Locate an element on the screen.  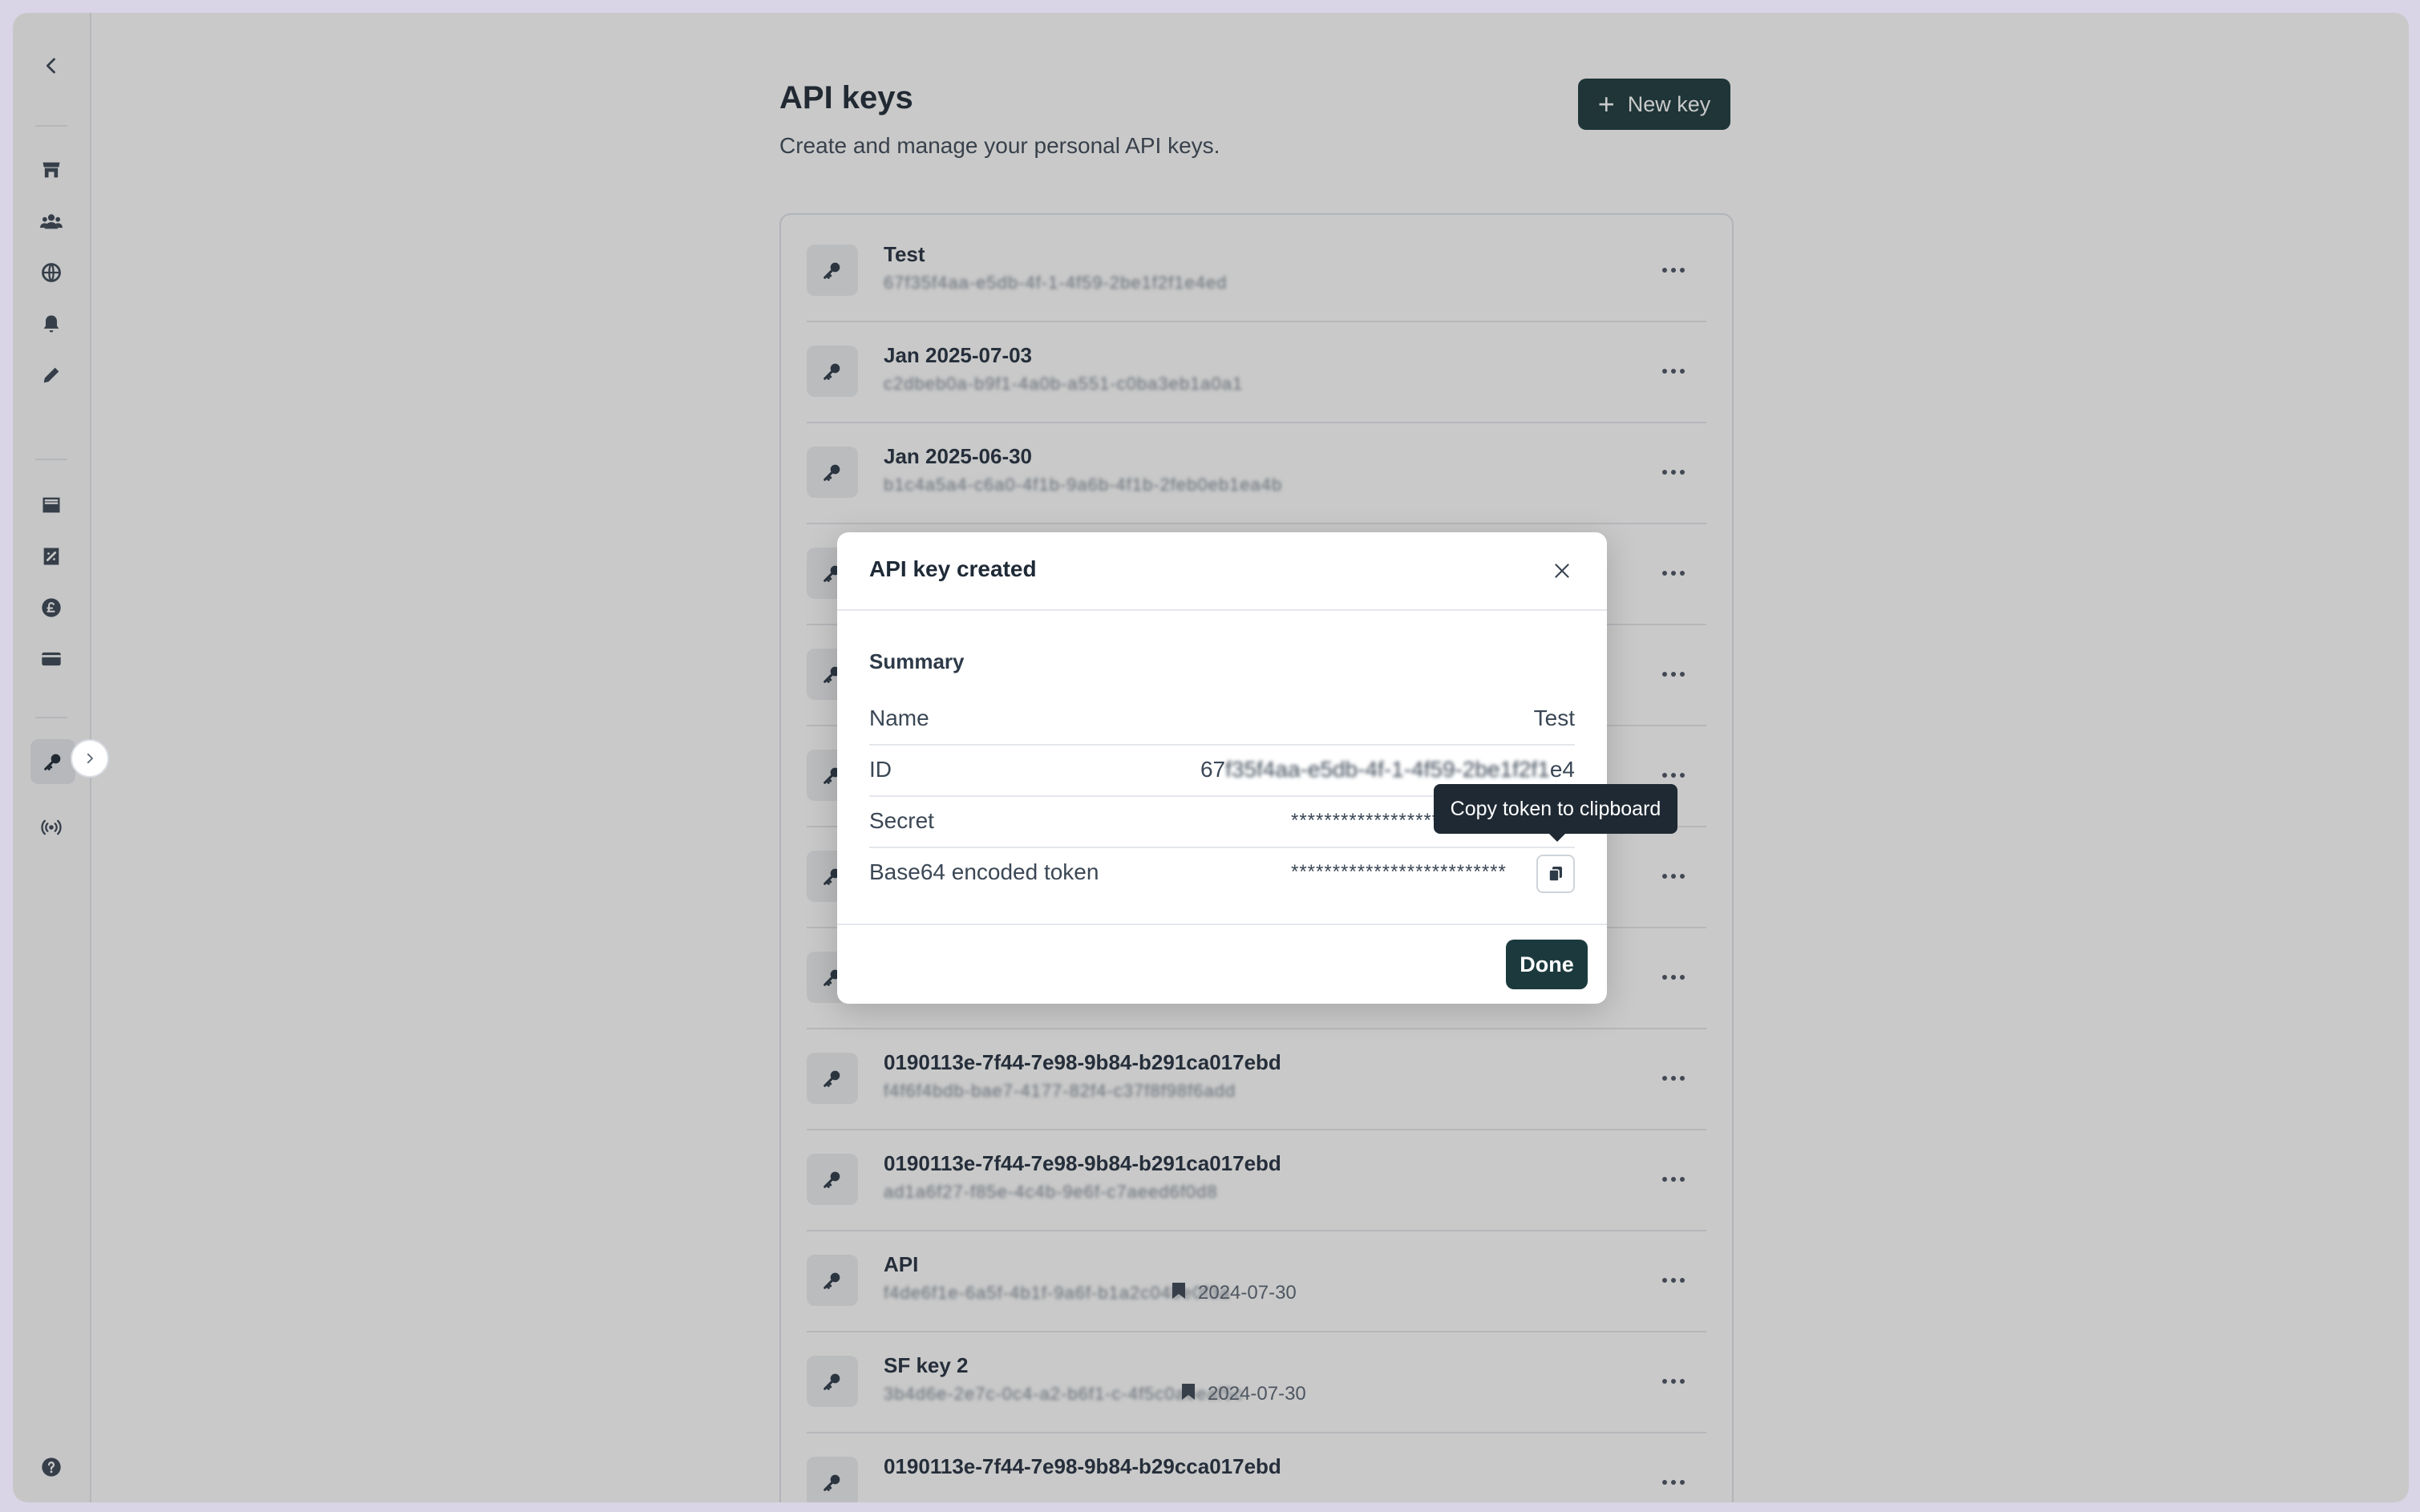
id-label: ID is located at coordinates (880, 769).